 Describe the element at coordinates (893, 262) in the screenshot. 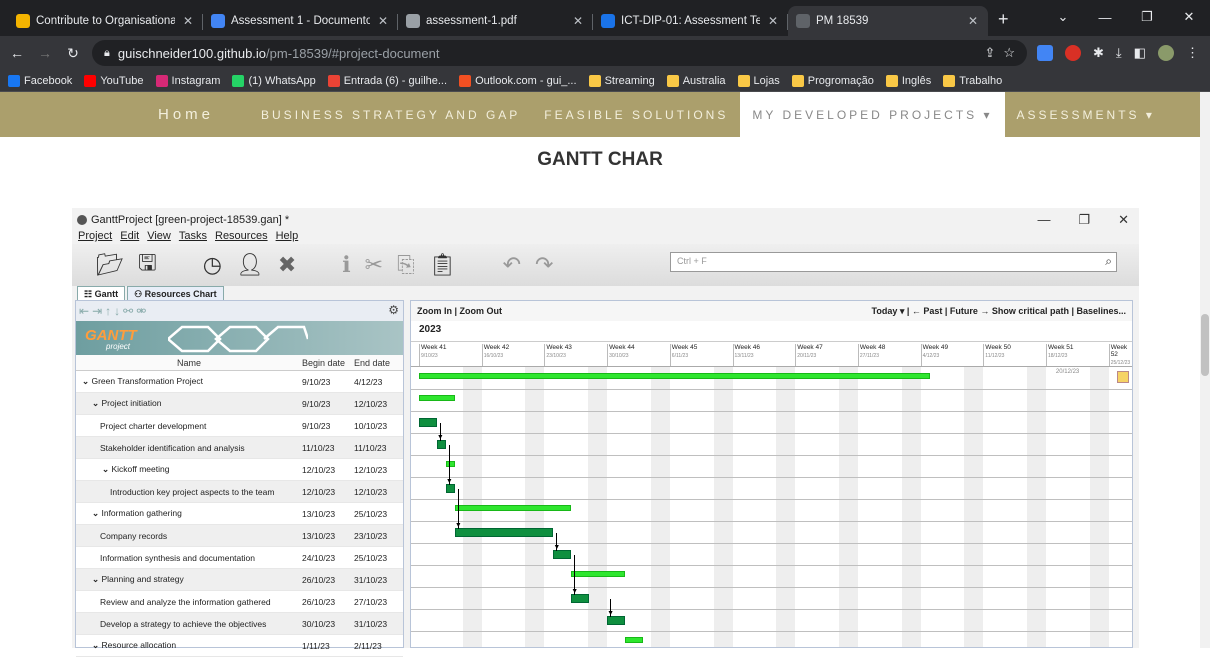

I see `app-search-input: Ctrl + F ⌕` at that location.